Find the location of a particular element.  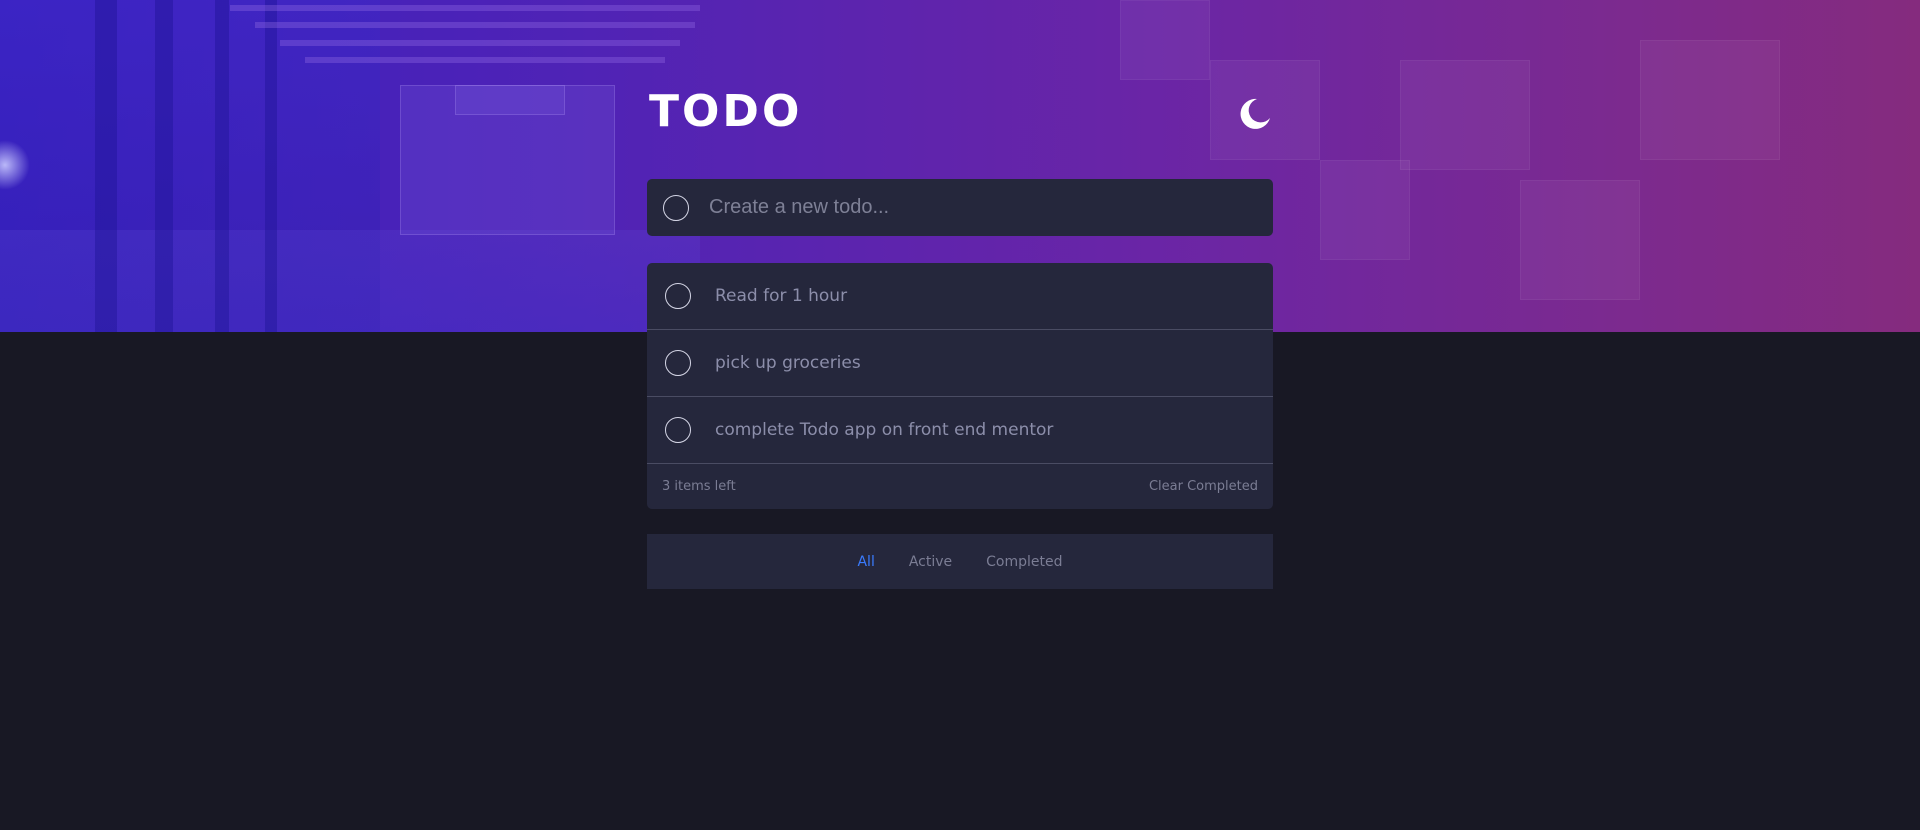

page-title: TODO is located at coordinates (726, 111).